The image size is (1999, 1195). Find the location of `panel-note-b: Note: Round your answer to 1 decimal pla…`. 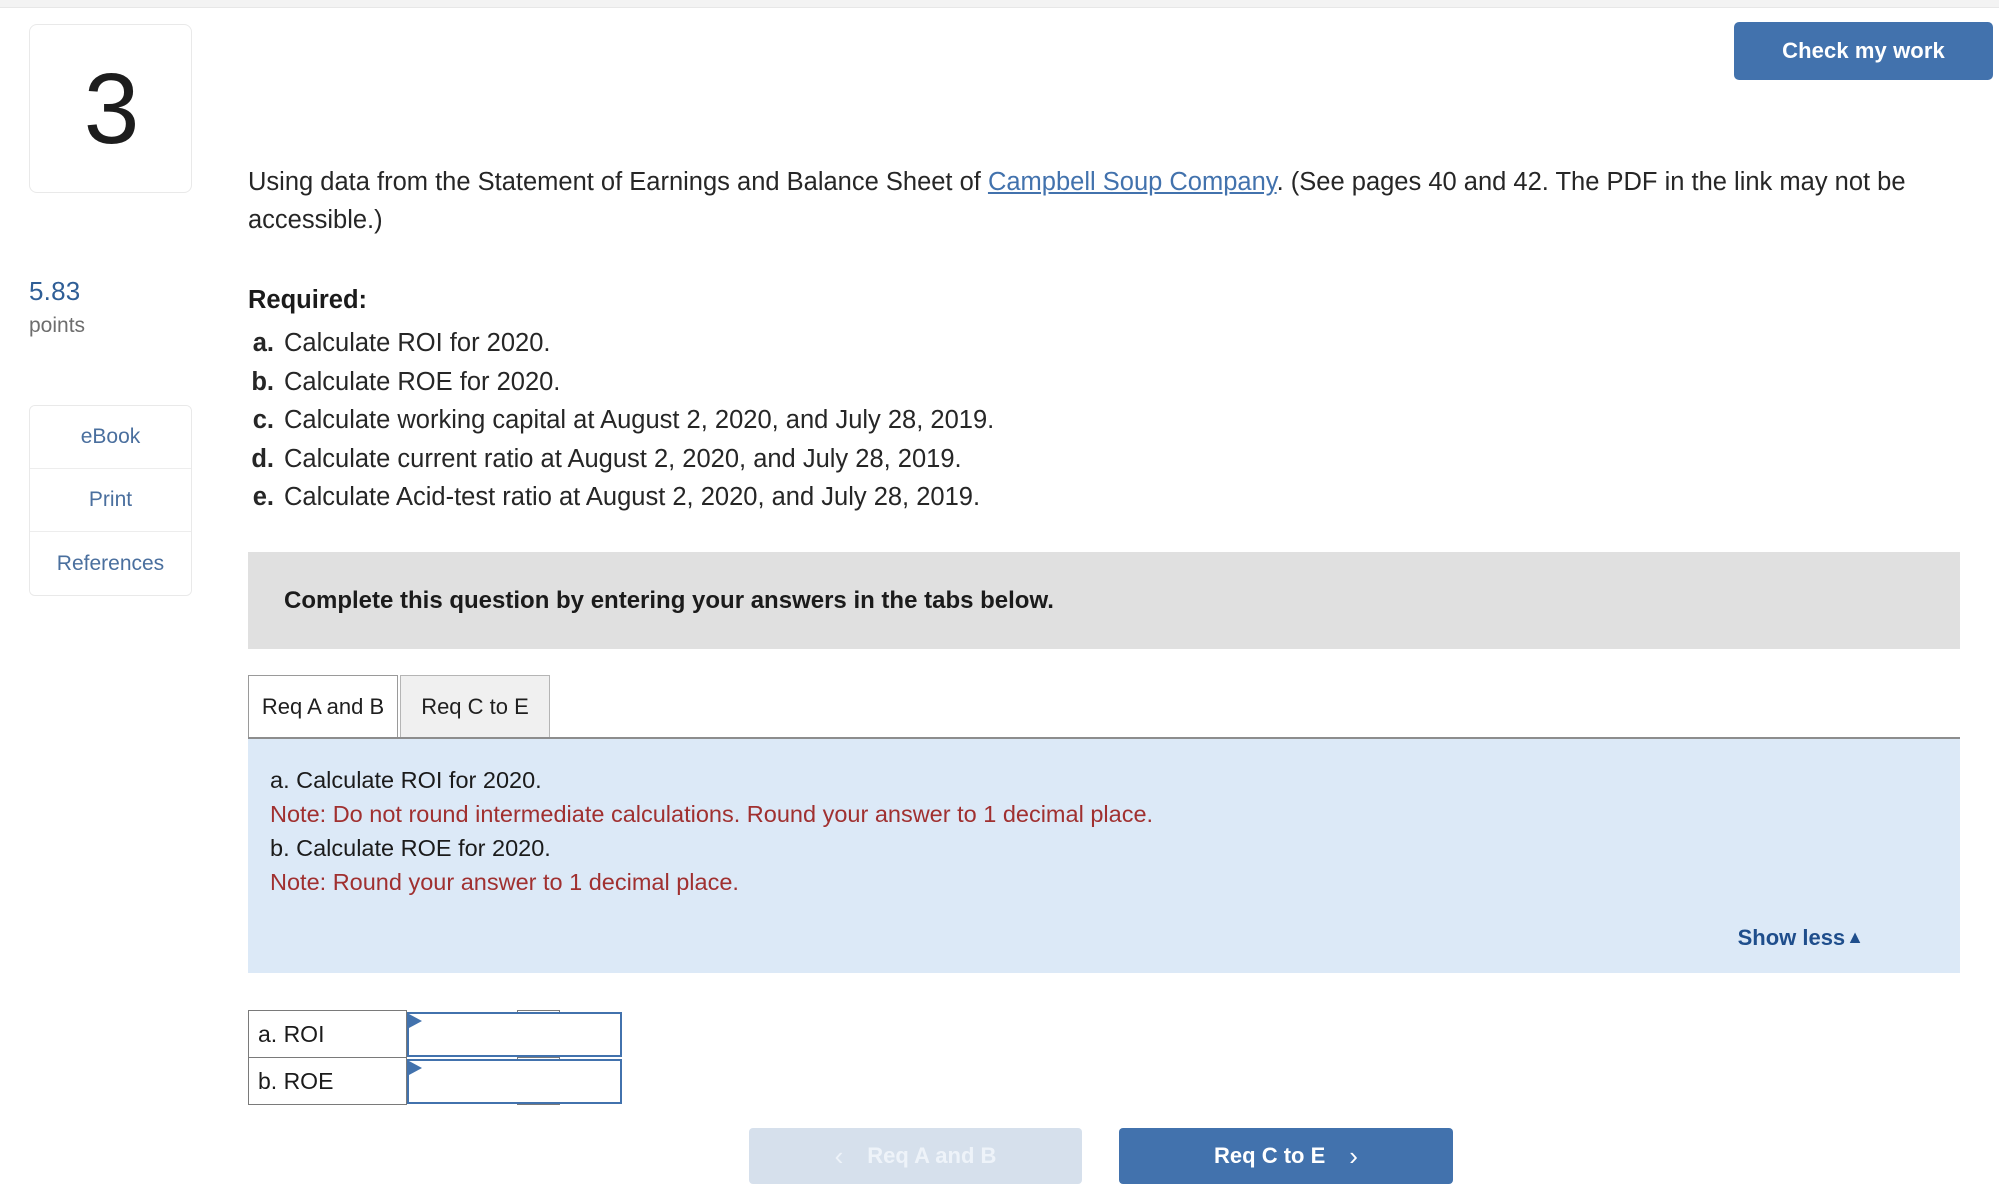

panel-note-b: Note: Round your answer to 1 decimal pla… is located at coordinates (504, 882).